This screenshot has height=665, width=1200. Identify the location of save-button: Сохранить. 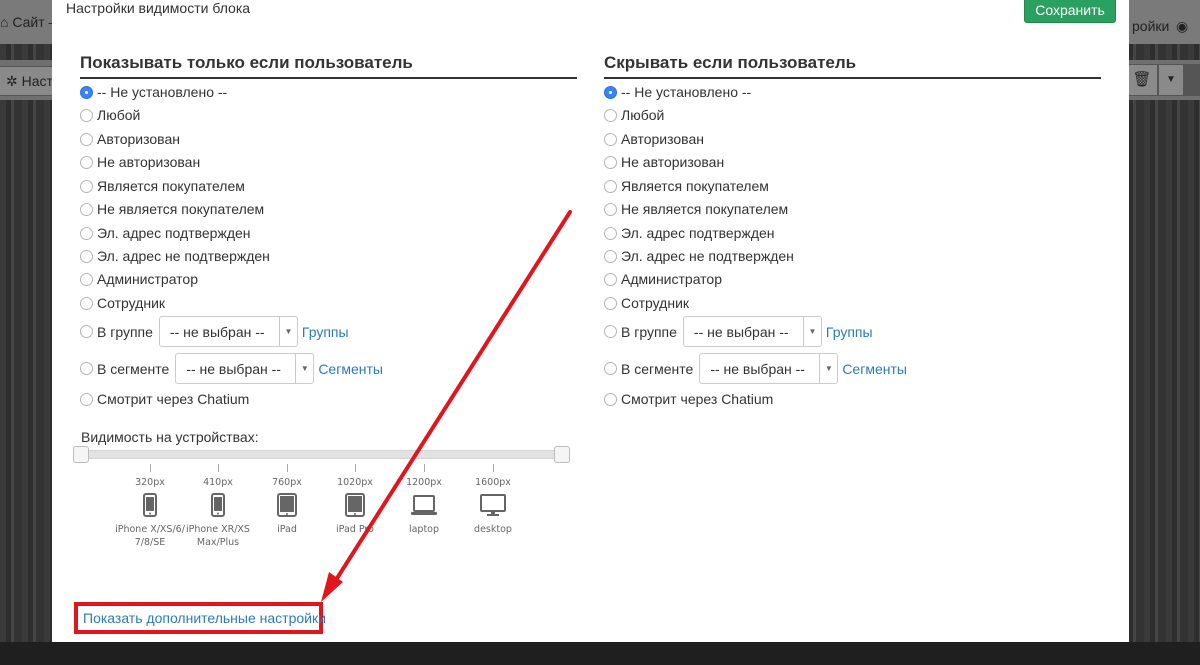
(1070, 11).